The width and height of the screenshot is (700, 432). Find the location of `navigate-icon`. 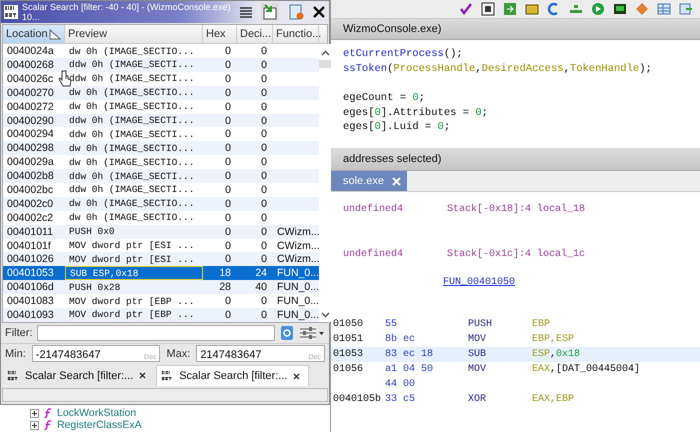

navigate-icon is located at coordinates (270, 12).